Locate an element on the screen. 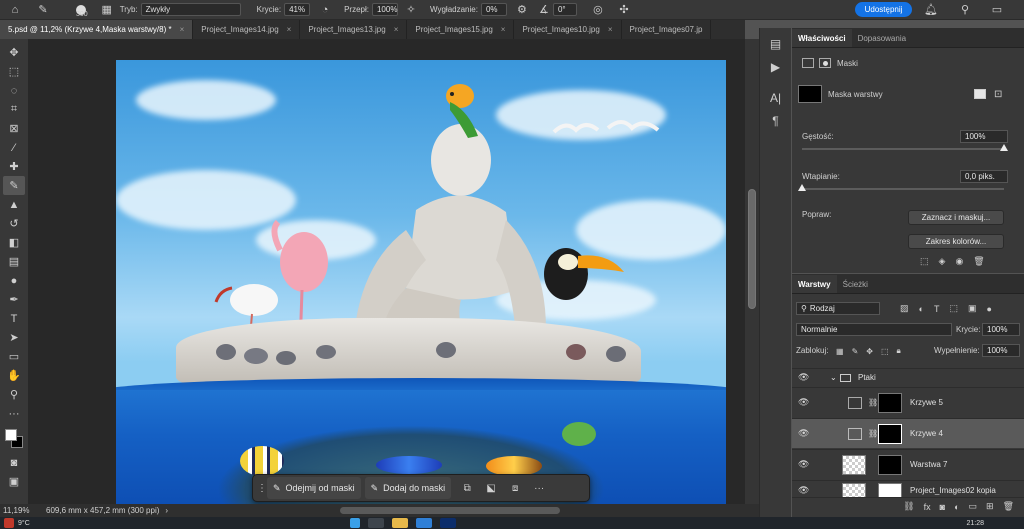 The image size is (1024, 529). lock-artboard-icon: ⬚ is located at coordinates (885, 351).